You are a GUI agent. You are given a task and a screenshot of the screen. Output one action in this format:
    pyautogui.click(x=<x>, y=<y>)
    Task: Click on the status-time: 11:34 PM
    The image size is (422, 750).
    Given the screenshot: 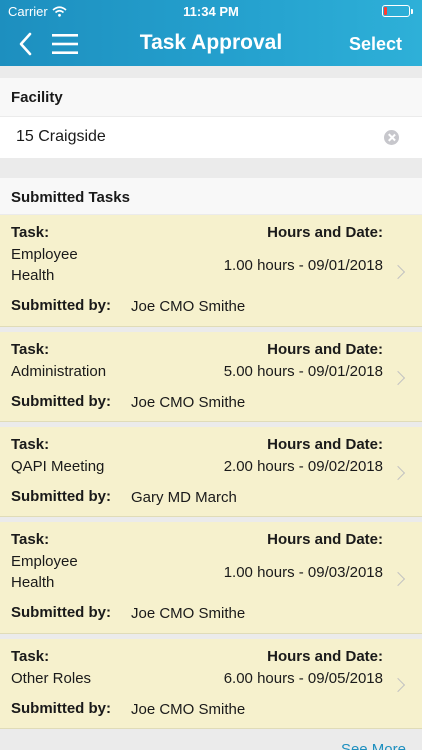 What is the action you would take?
    pyautogui.click(x=211, y=11)
    